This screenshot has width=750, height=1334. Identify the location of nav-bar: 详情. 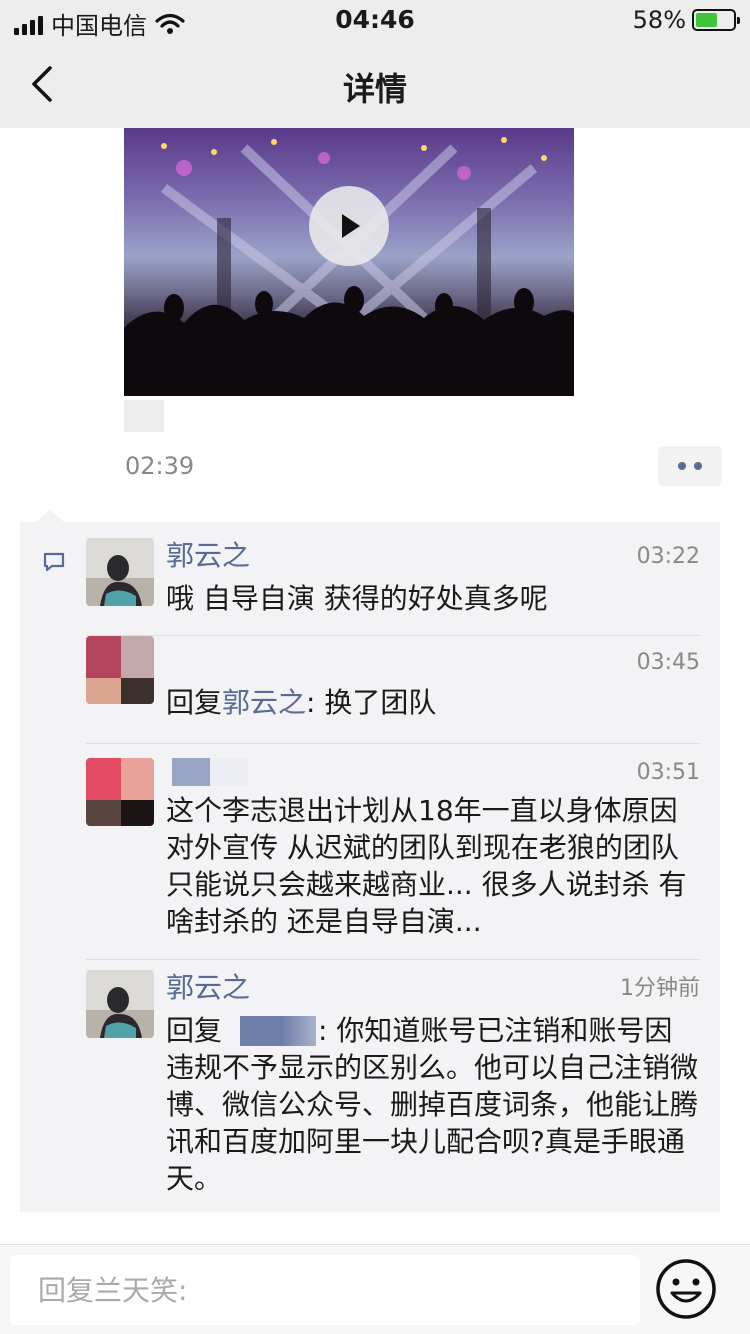
(375, 84).